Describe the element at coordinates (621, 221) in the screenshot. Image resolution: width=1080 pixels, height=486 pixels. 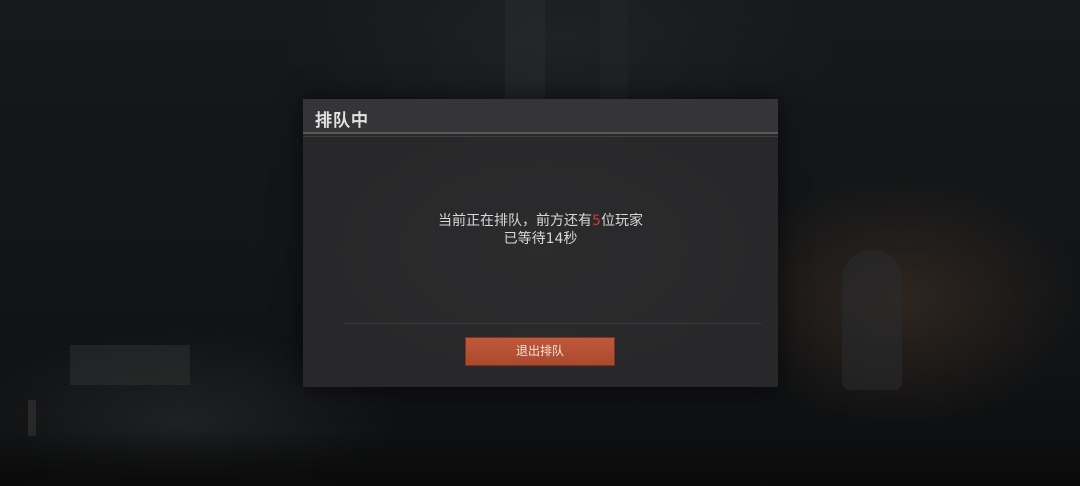
I see `queue-suffix-text: 位玩家` at that location.